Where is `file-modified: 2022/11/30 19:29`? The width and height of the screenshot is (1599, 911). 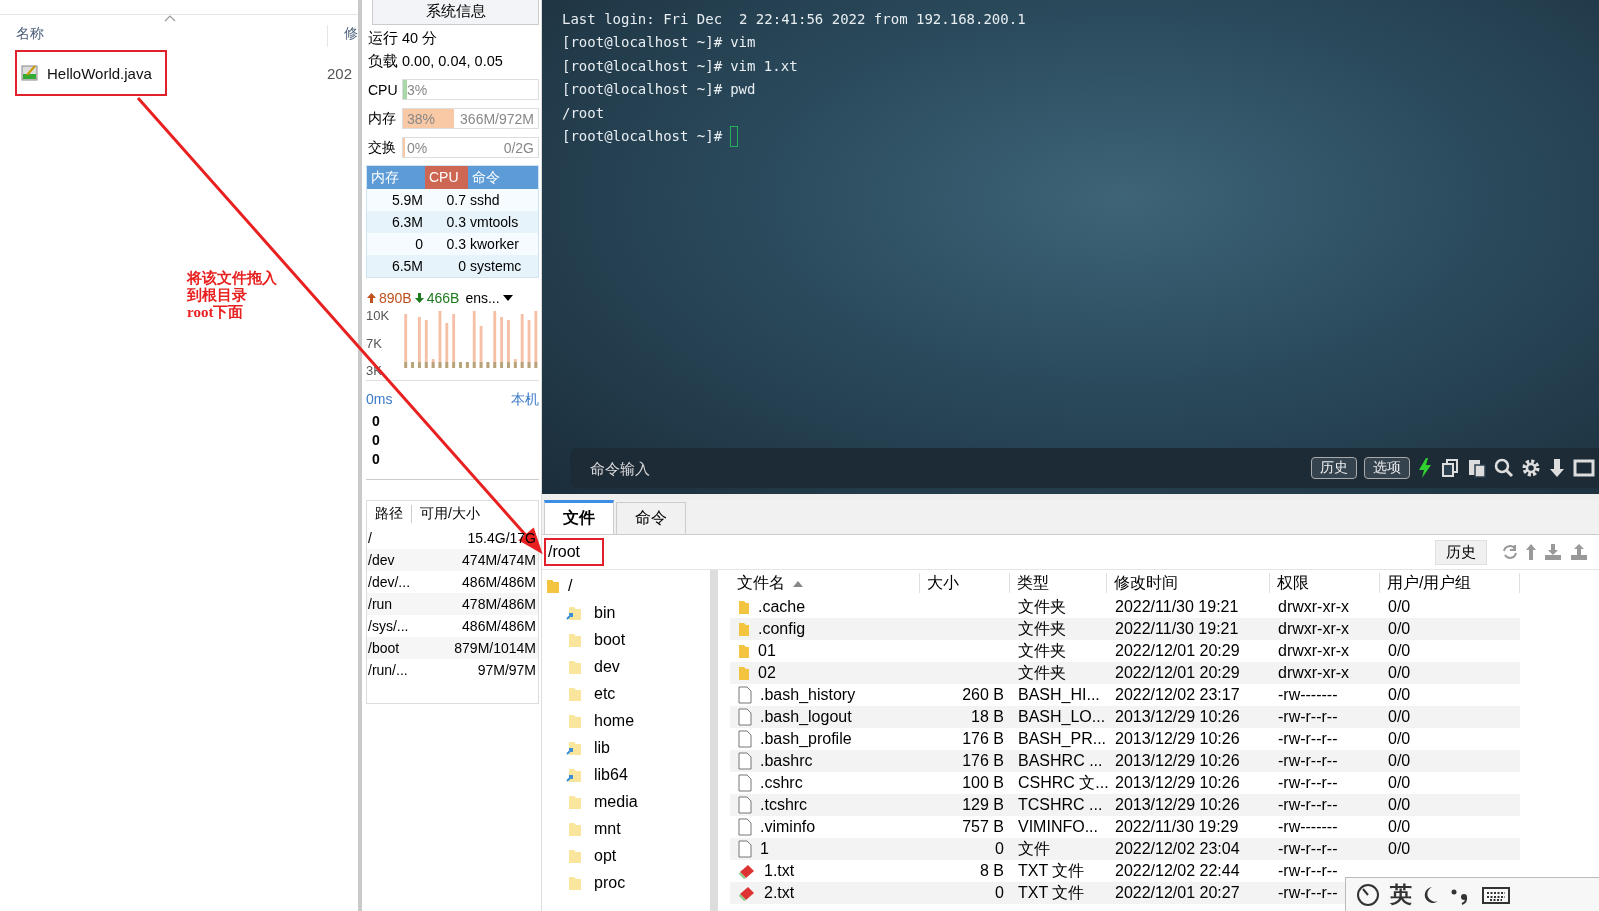
file-modified: 2022/11/30 19:29 is located at coordinates (1177, 827).